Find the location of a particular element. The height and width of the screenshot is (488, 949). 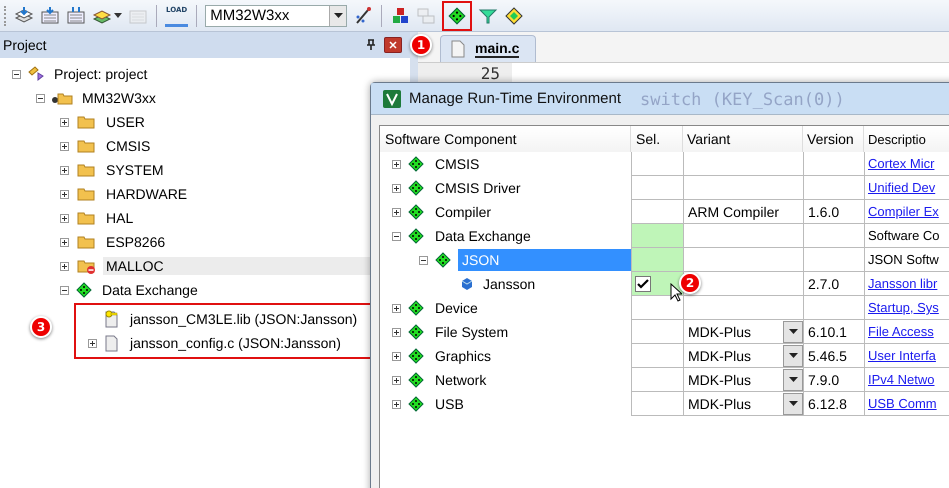

component-name: Jansson is located at coordinates (509, 284).